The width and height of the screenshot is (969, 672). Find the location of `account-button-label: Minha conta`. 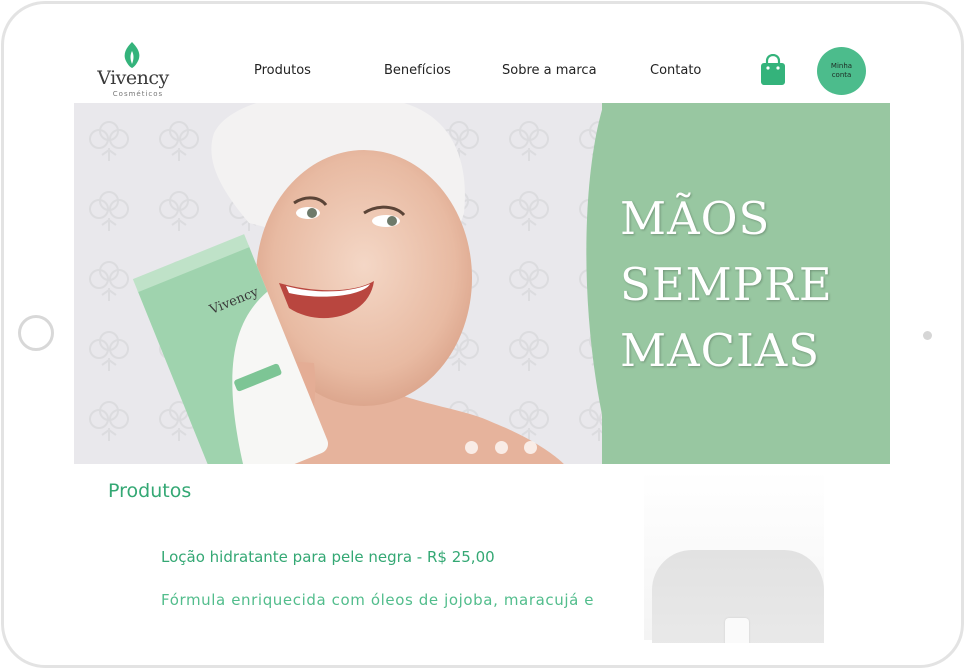

account-button-label: Minha conta is located at coordinates (841, 70).